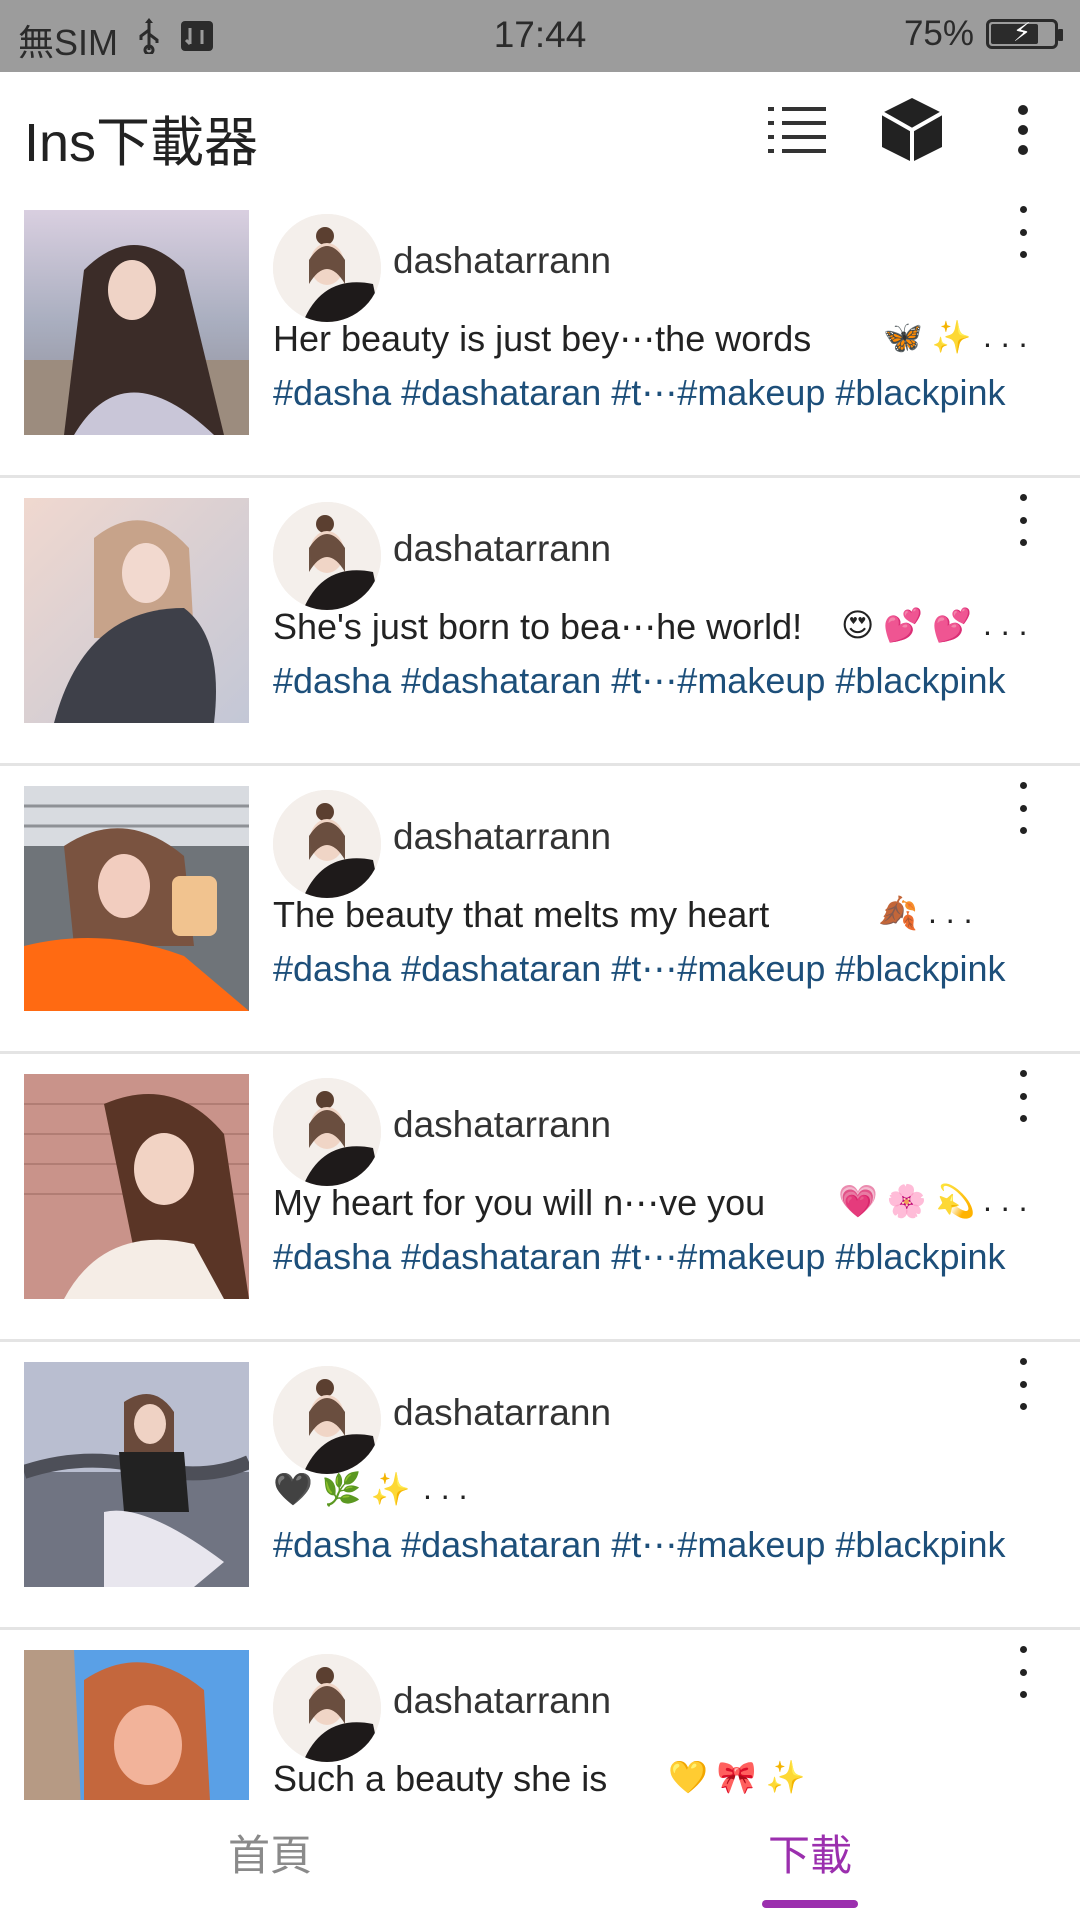  What do you see at coordinates (270, 1852) in the screenshot?
I see `tab-home: 首頁` at bounding box center [270, 1852].